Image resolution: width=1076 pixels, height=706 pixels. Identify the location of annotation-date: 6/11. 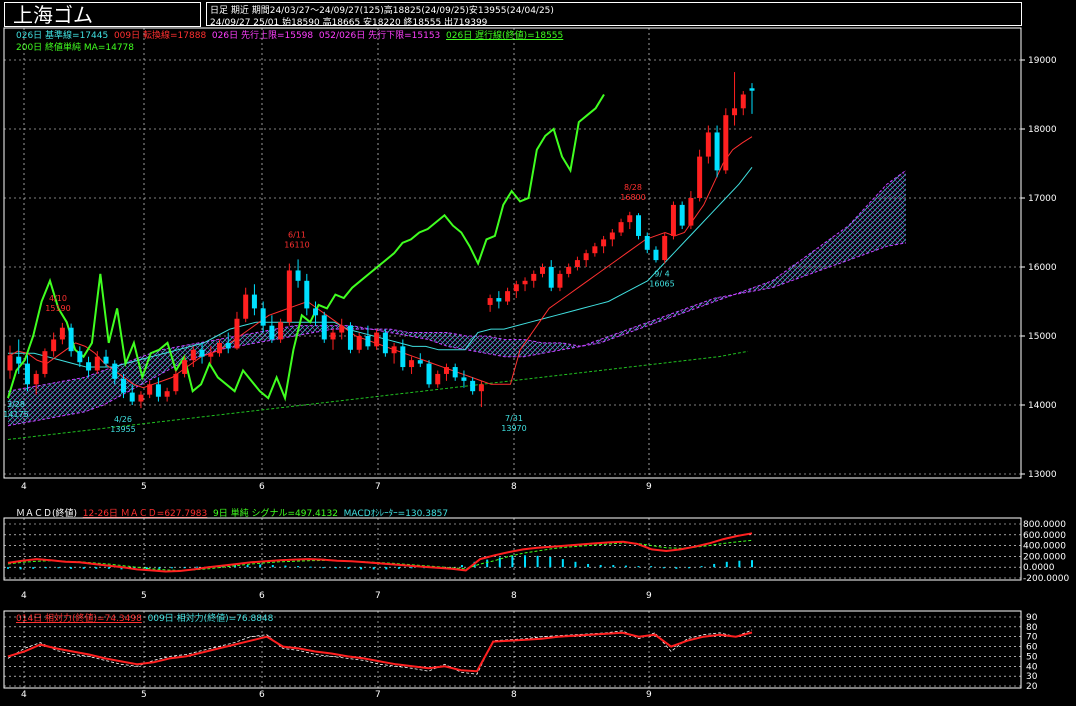
(297, 234).